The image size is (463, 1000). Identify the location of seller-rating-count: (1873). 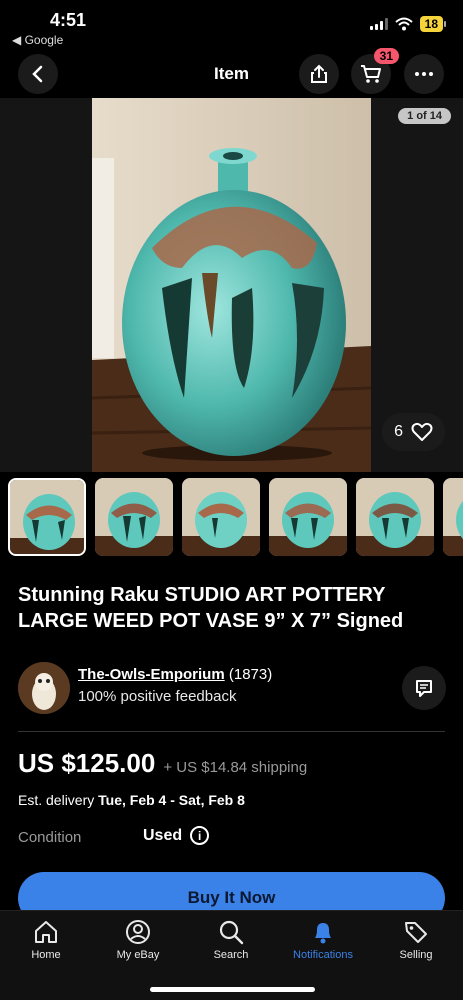
(250, 674).